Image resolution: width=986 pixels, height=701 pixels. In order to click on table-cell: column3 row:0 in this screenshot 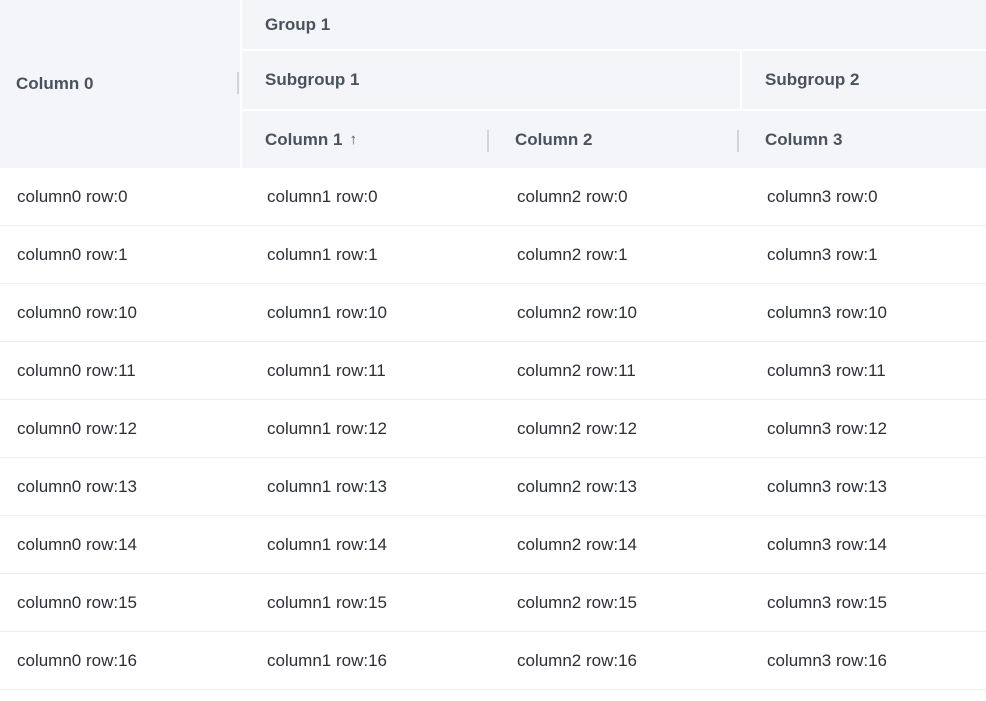, I will do `click(822, 196)`.